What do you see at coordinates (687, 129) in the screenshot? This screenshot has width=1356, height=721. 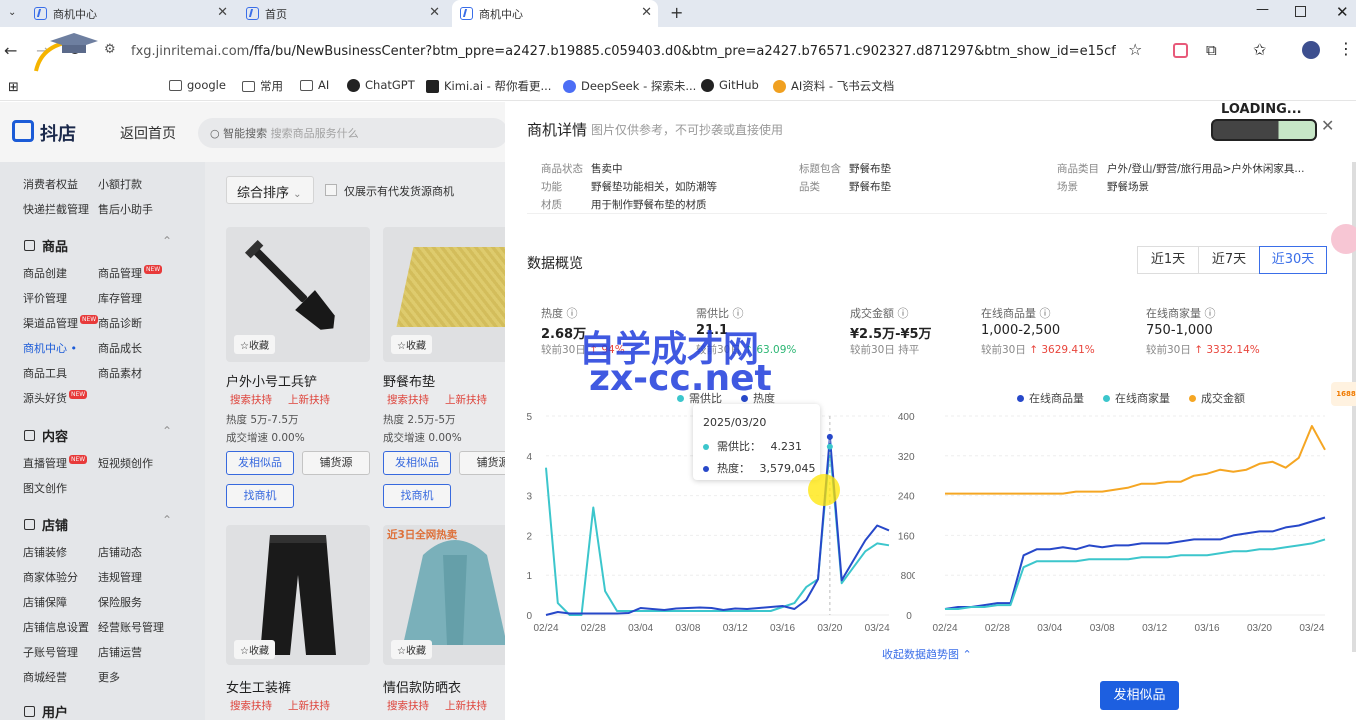 I see `panel-subtitle: 图片仅供参考，不可抄袭或直接使用` at bounding box center [687, 129].